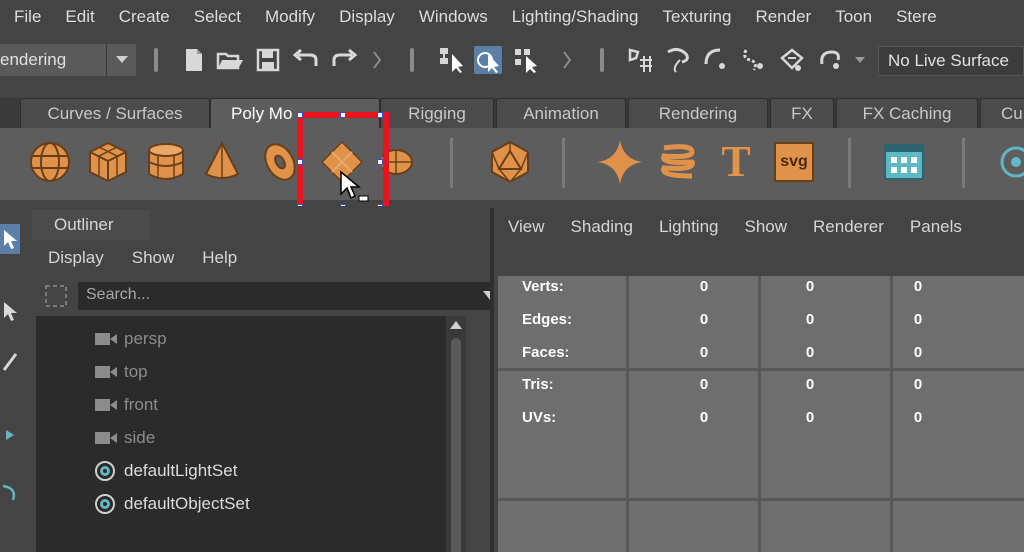 This screenshot has width=1024, height=552. What do you see at coordinates (640, 60) in the screenshot?
I see `snap-grid-icon` at bounding box center [640, 60].